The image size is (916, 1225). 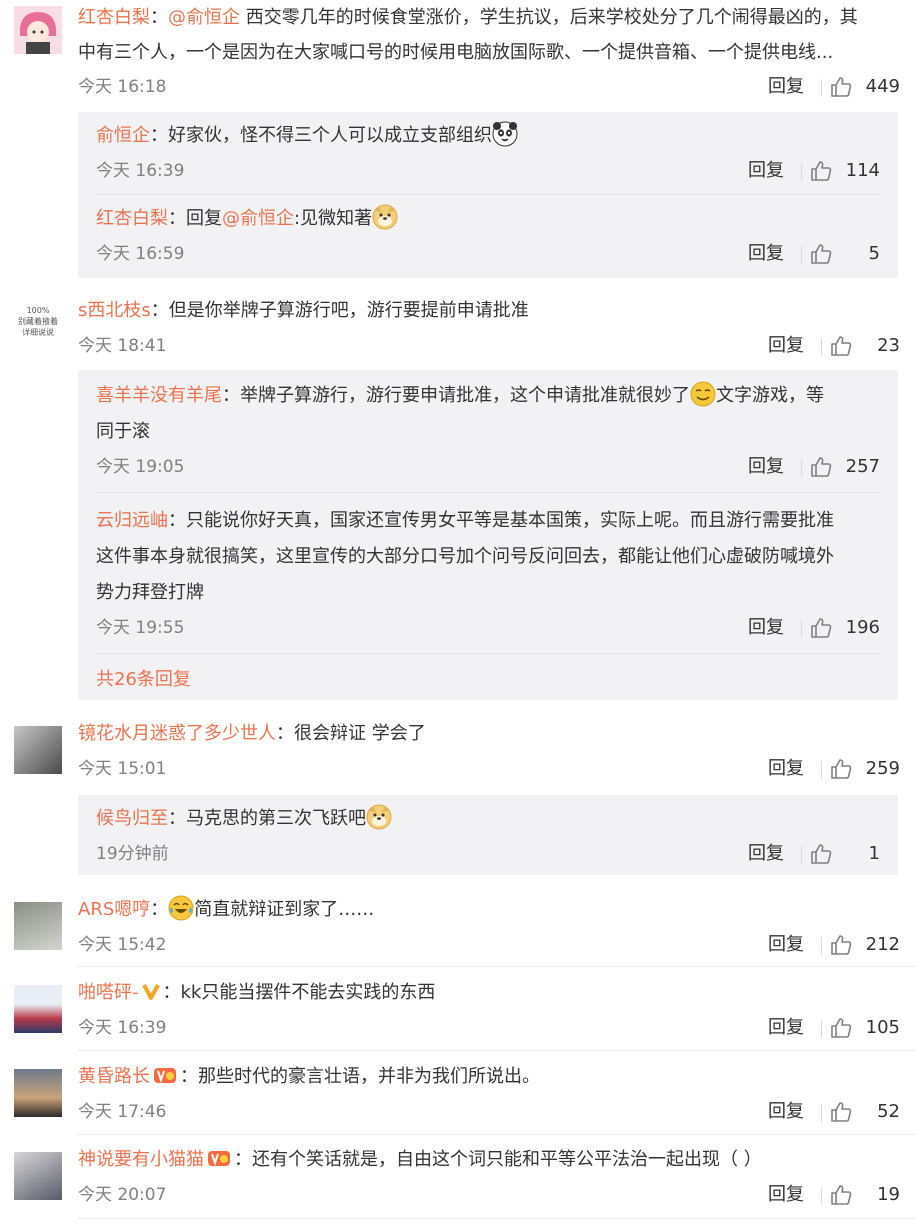 What do you see at coordinates (845, 254) in the screenshot?
I see `like-button: 5` at bounding box center [845, 254].